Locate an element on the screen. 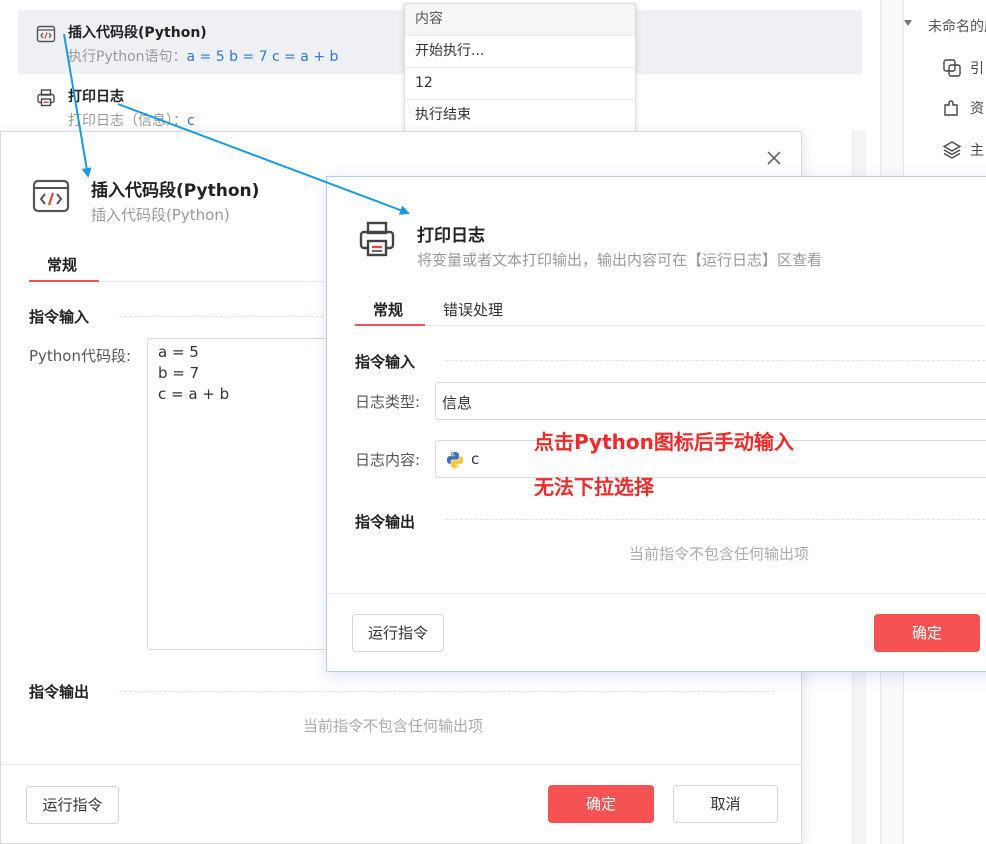 The height and width of the screenshot is (844, 986). annotation-arrows is located at coordinates (236, 124).